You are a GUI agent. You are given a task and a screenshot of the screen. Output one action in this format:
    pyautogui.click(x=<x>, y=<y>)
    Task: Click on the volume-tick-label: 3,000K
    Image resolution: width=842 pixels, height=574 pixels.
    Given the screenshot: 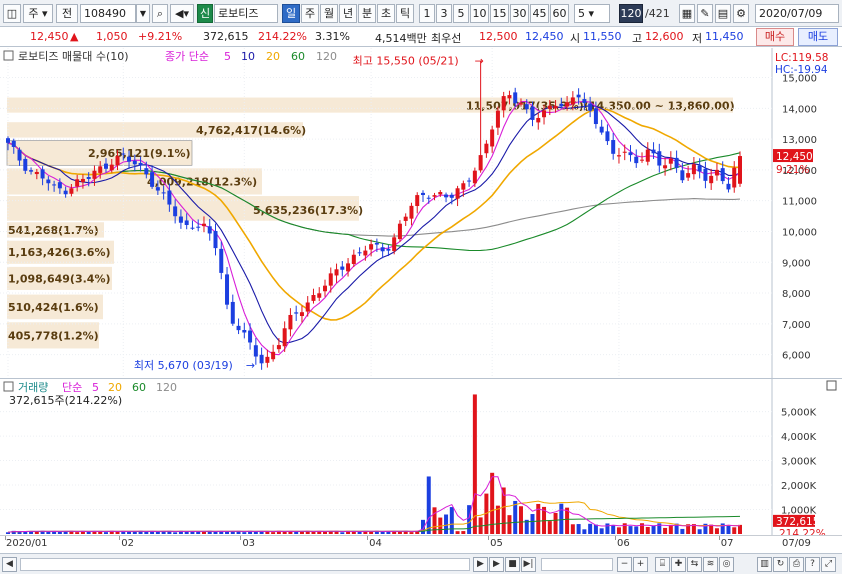 What is the action you would take?
    pyautogui.click(x=799, y=462)
    